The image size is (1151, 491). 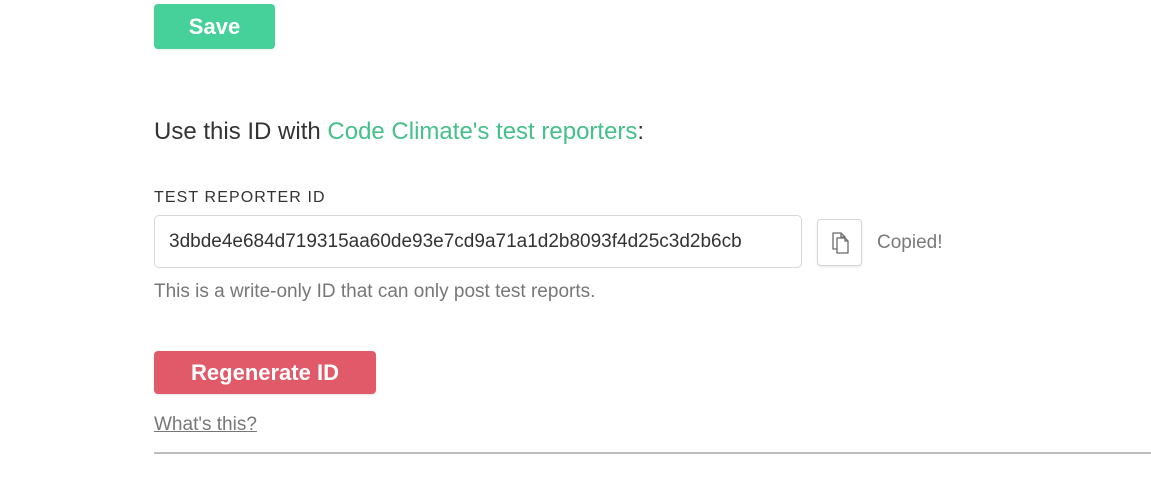 I want to click on test-reporters-link: Code Climate's test reporters, so click(x=482, y=131).